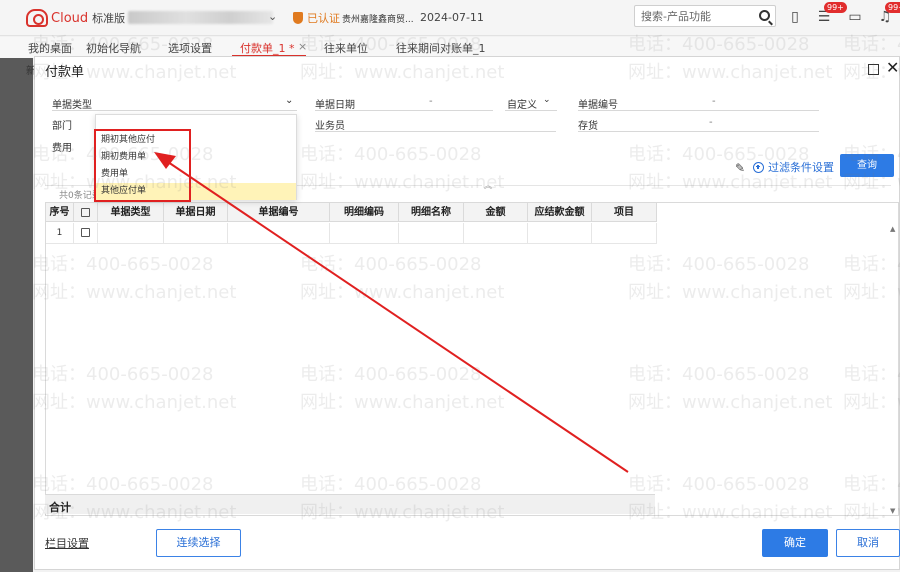  Describe the element at coordinates (198, 543) in the screenshot. I see `continuous-select-button: 连续选择` at that location.